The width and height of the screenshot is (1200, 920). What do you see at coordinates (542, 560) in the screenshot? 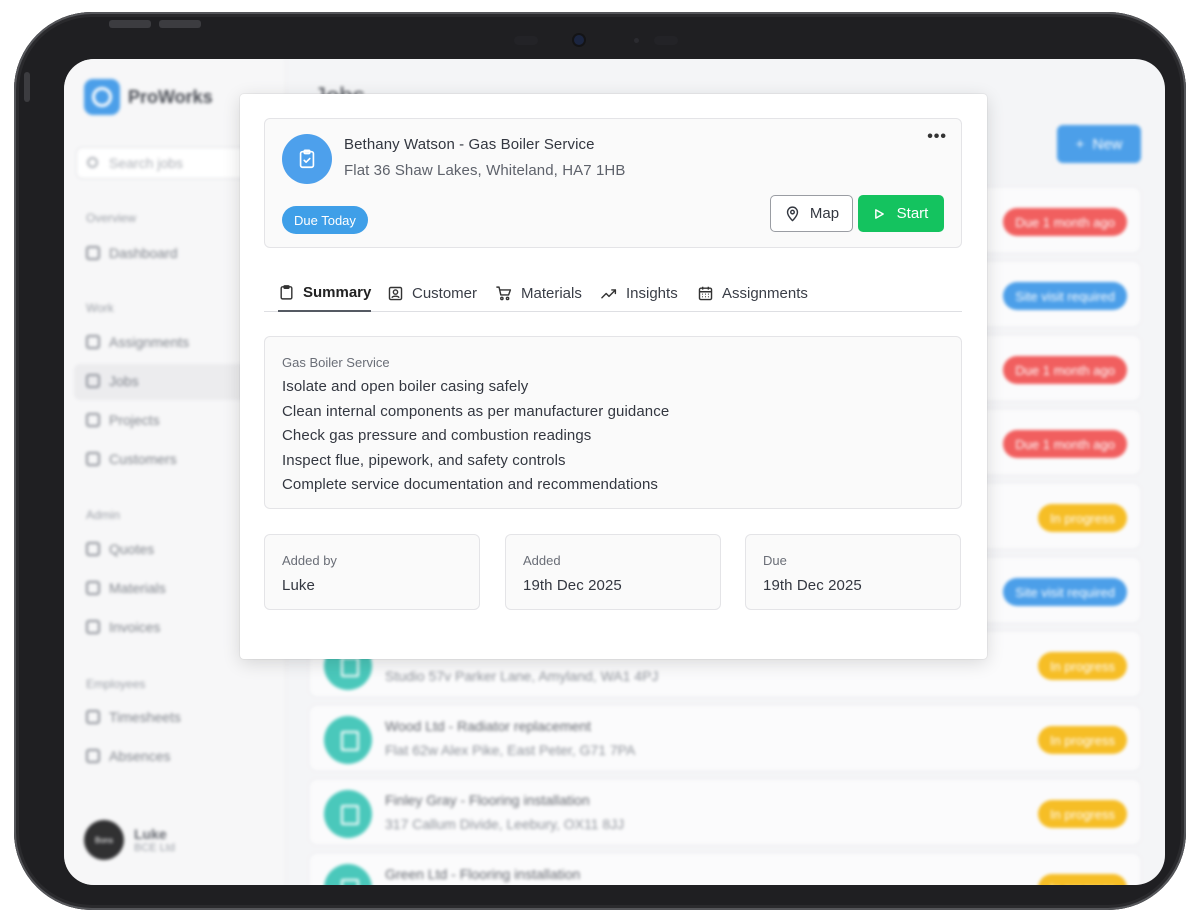
I see `info-label: Added` at bounding box center [542, 560].